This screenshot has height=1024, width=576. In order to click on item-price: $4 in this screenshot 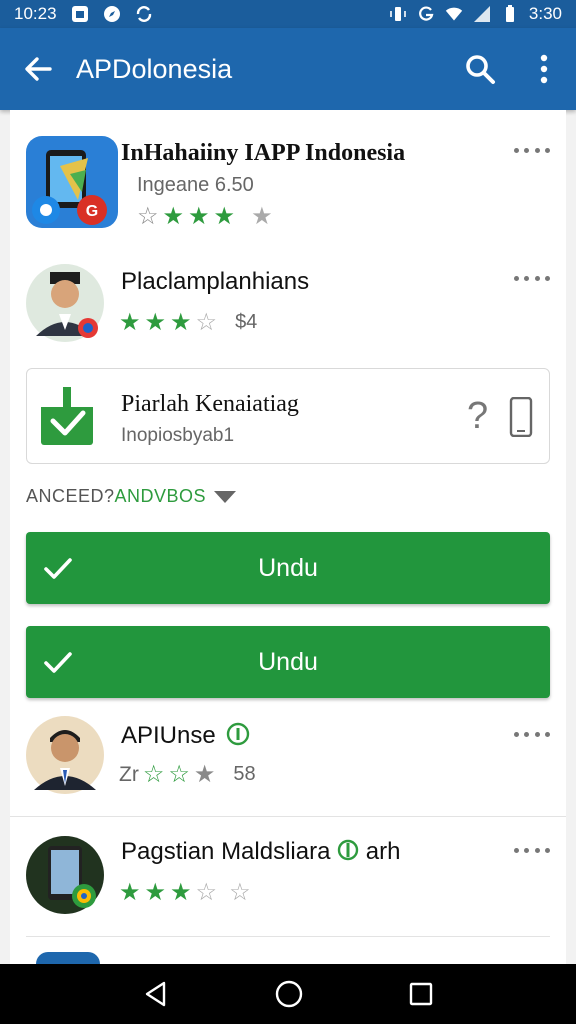, I will do `click(246, 322)`.